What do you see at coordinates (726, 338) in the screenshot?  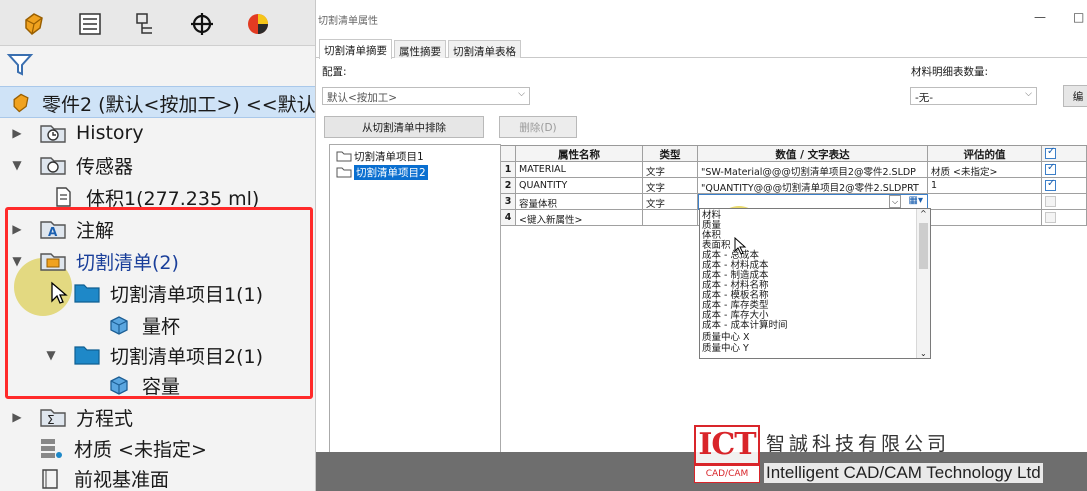 I see `dropdown-option: 质量中心 X` at bounding box center [726, 338].